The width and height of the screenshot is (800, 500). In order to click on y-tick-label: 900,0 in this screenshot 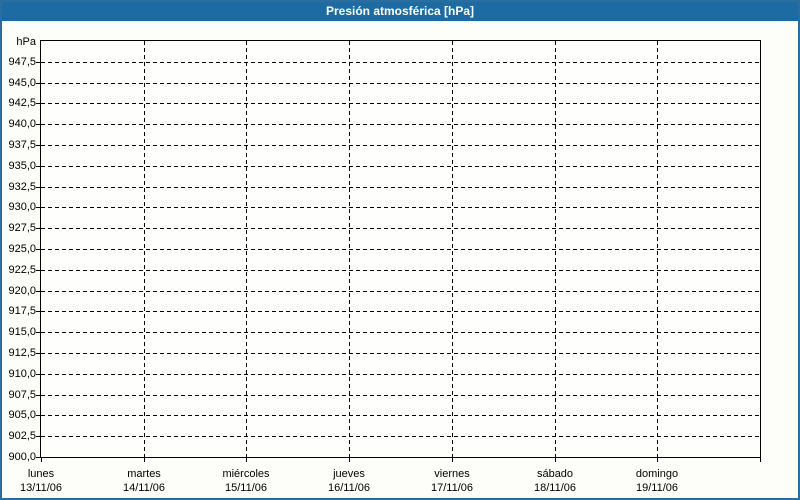, I will do `click(22, 457)`.